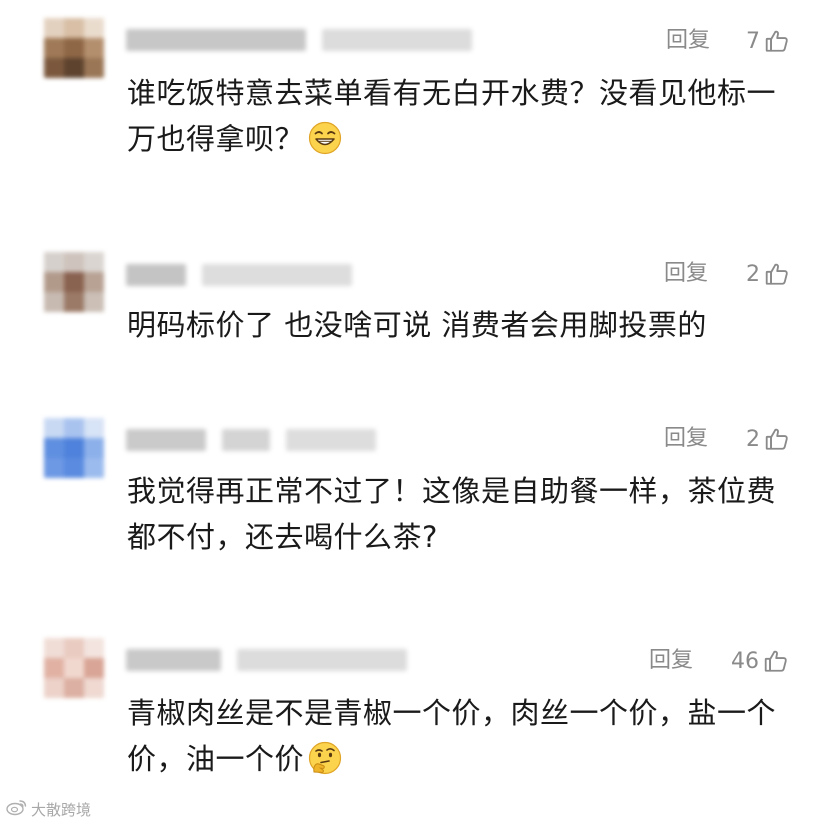  What do you see at coordinates (417, 325) in the screenshot?
I see `comment-text: 明码标价了 也没啥可说 消费者会用脚投票的` at bounding box center [417, 325].